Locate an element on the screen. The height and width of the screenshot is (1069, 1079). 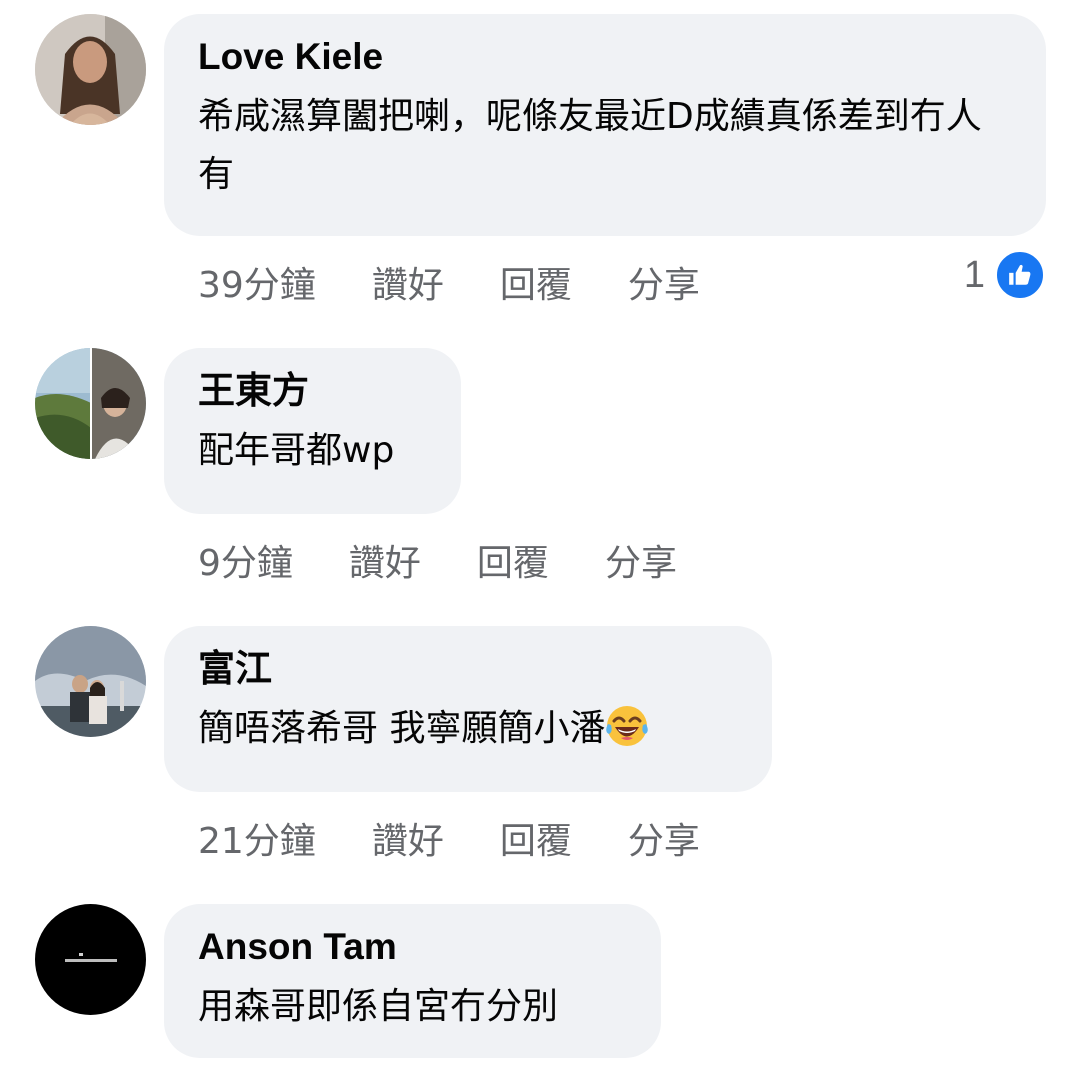
comment-timestamp: 39分鐘 is located at coordinates (257, 285).